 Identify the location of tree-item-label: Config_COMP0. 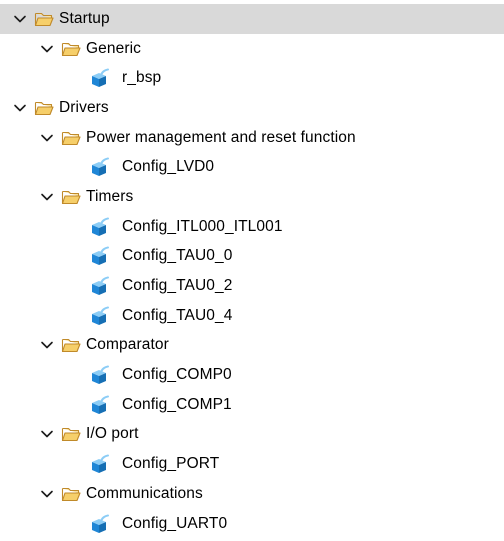
(177, 375).